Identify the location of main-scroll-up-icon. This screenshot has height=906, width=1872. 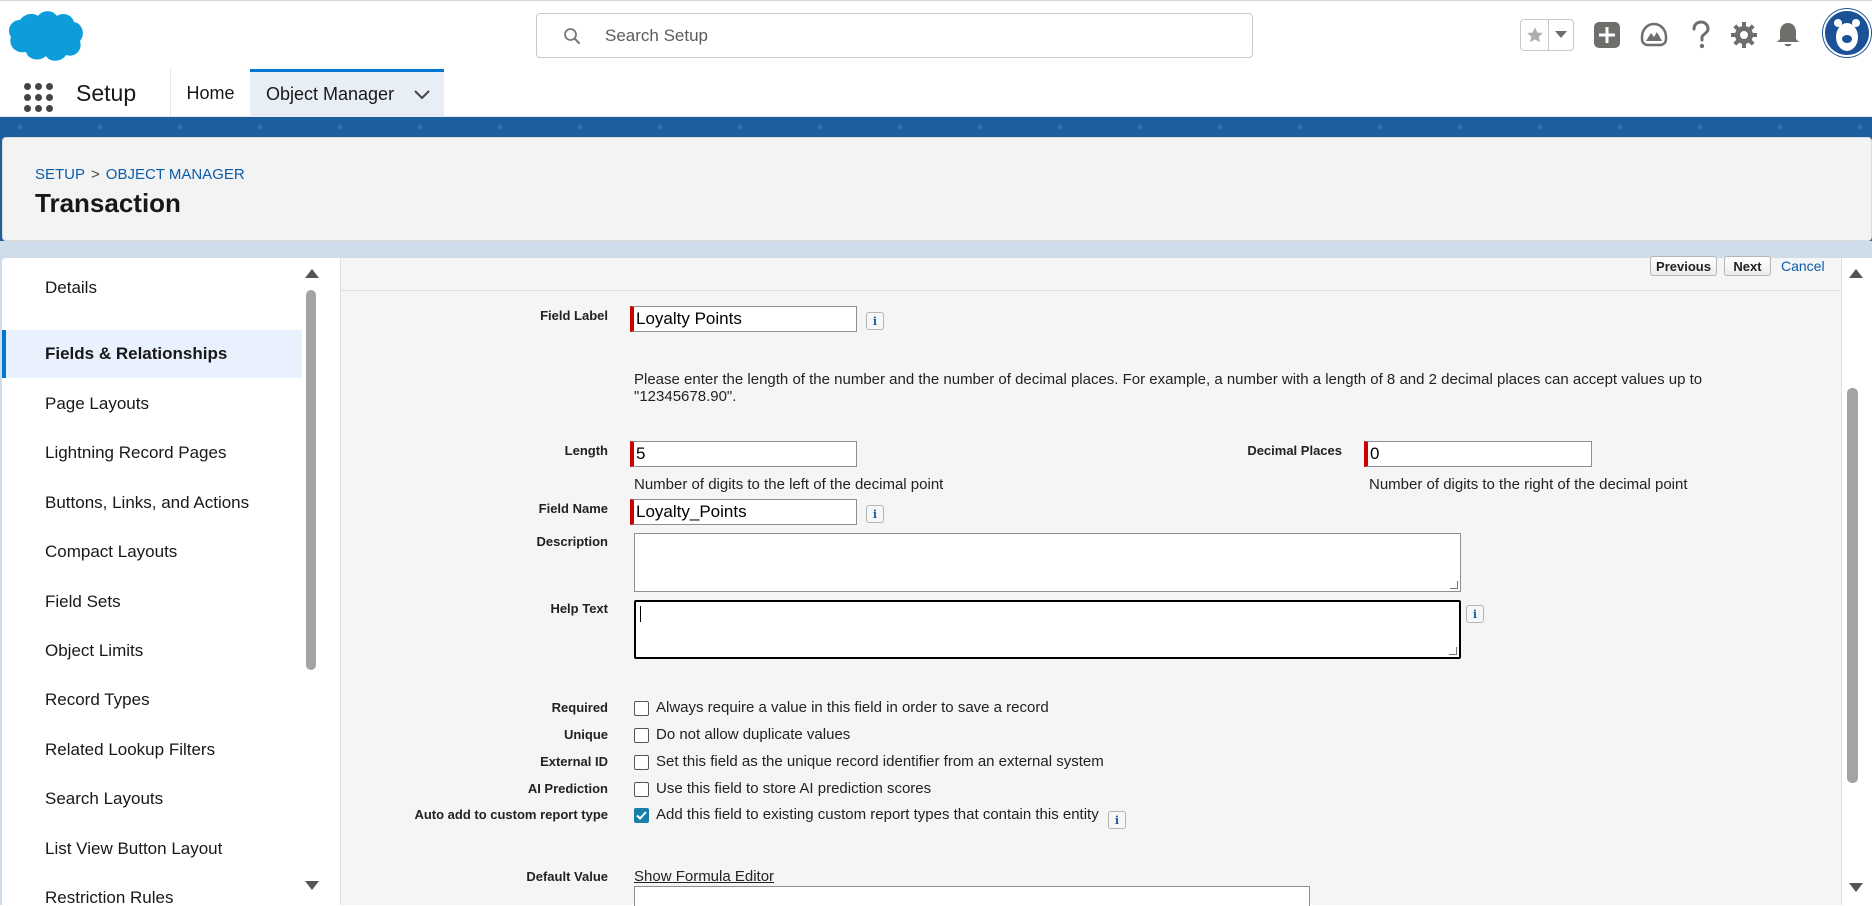
(1856, 273).